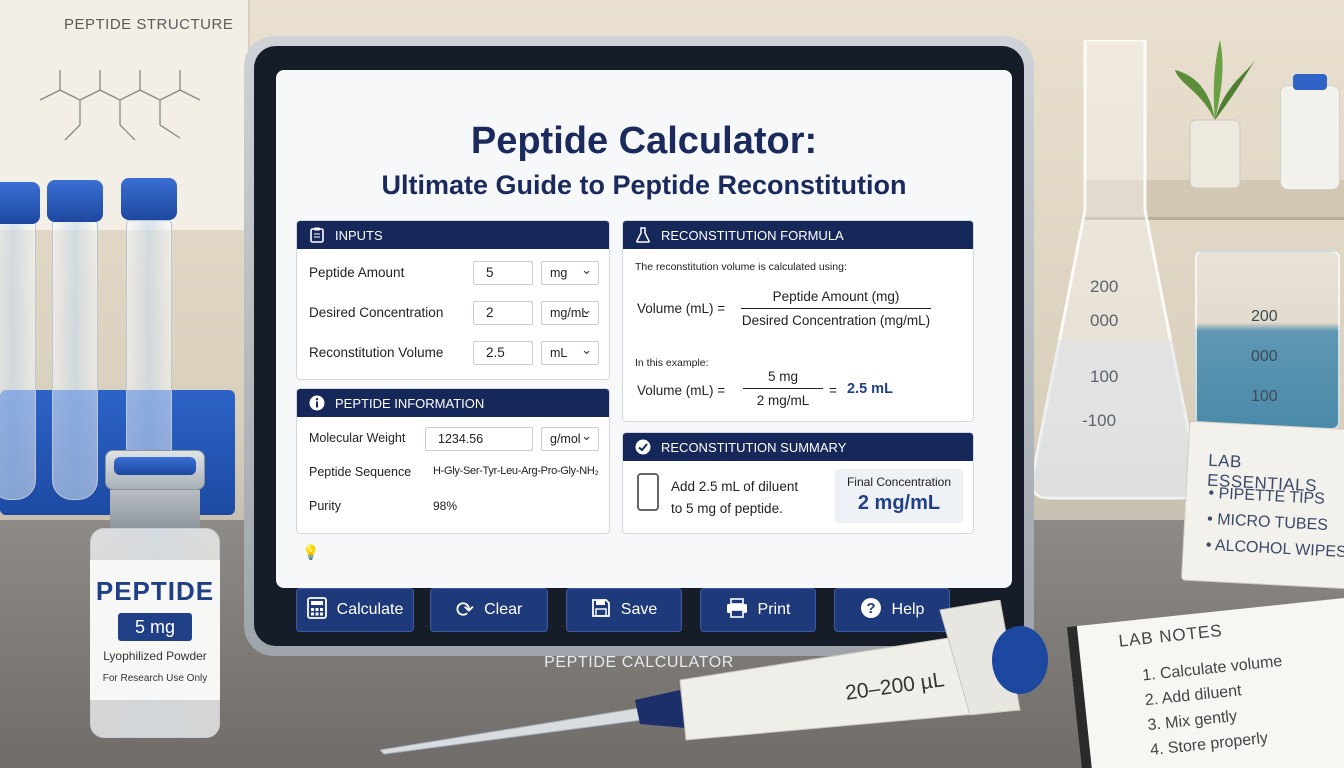 The width and height of the screenshot is (1344, 768). What do you see at coordinates (648, 492) in the screenshot?
I see `vial-icon` at bounding box center [648, 492].